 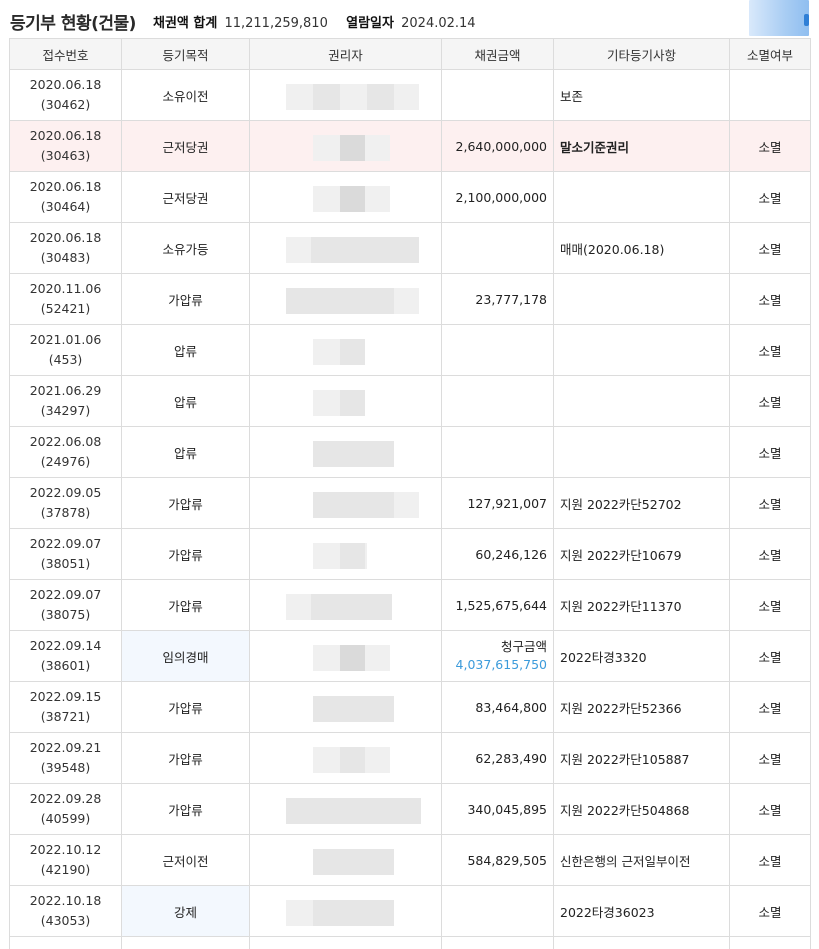 I want to click on receipt-date: 2020.11.06, so click(x=65, y=289).